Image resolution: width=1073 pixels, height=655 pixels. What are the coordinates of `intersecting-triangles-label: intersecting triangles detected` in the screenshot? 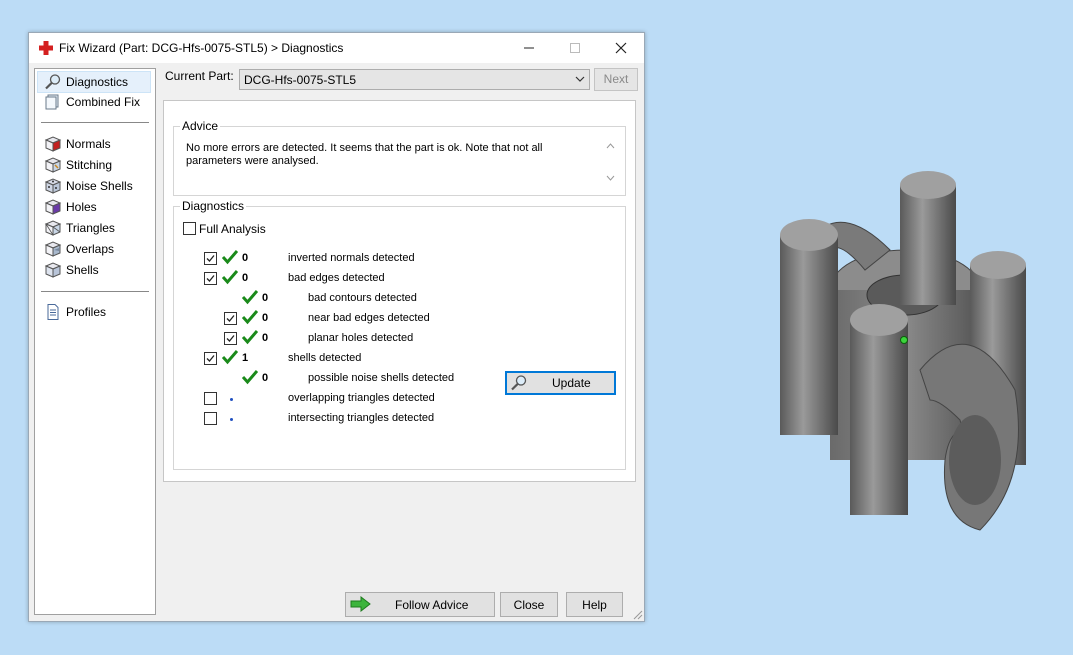 It's located at (361, 418).